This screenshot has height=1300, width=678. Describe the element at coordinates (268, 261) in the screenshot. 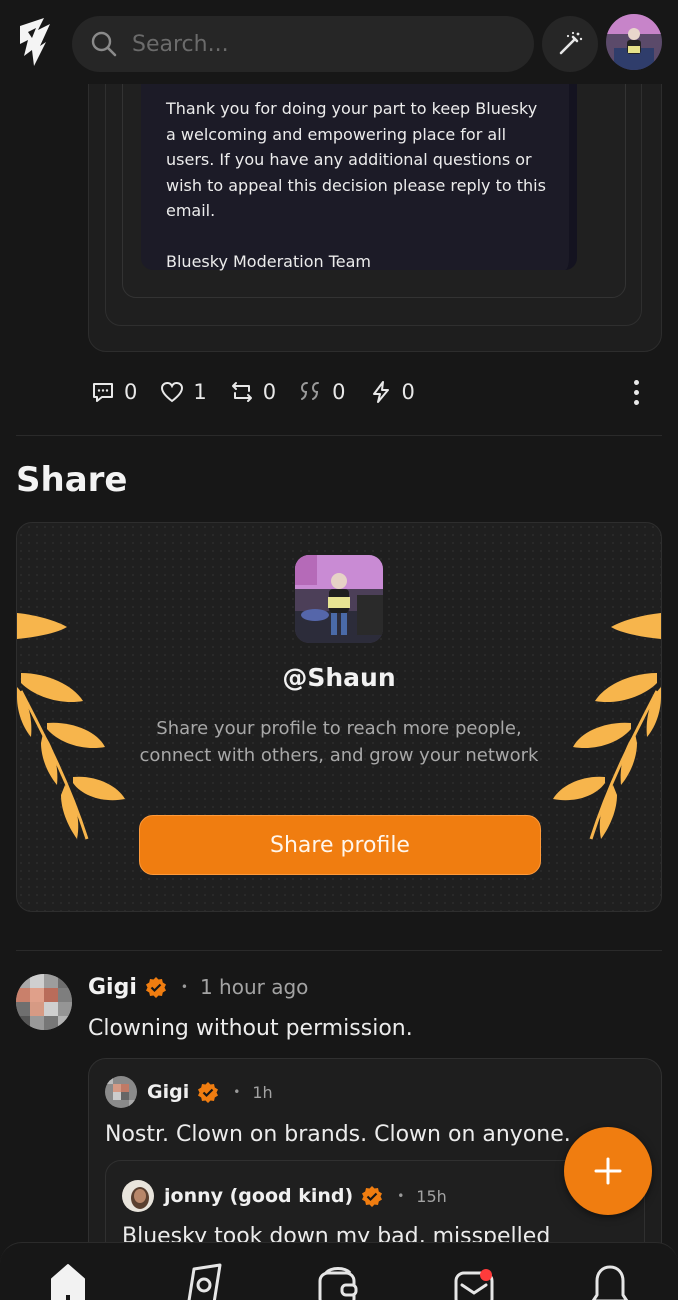

I see `email-signature: Bluesky Moderation Team` at that location.